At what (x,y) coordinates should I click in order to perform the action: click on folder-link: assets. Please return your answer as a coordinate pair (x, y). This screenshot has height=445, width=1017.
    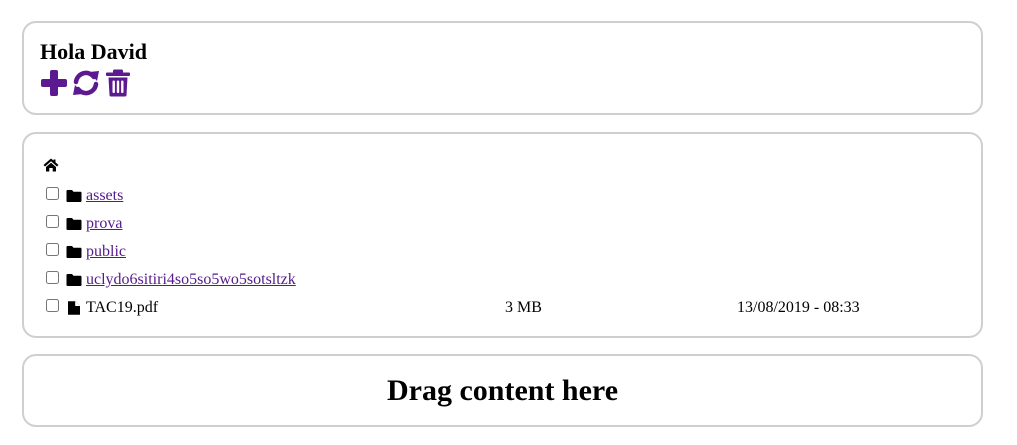
    Looking at the image, I should click on (104, 196).